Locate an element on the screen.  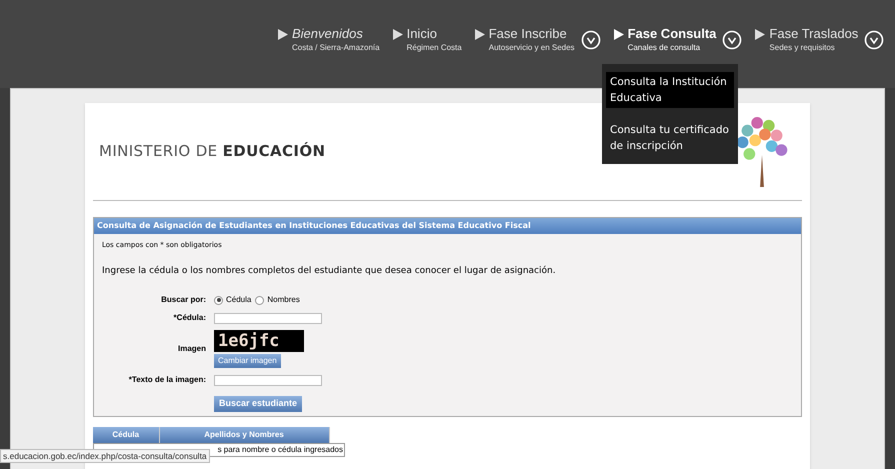
status-bar: s.educacion.gob.ec/index.php/costa-consulta/consulta is located at coordinates (105, 456).